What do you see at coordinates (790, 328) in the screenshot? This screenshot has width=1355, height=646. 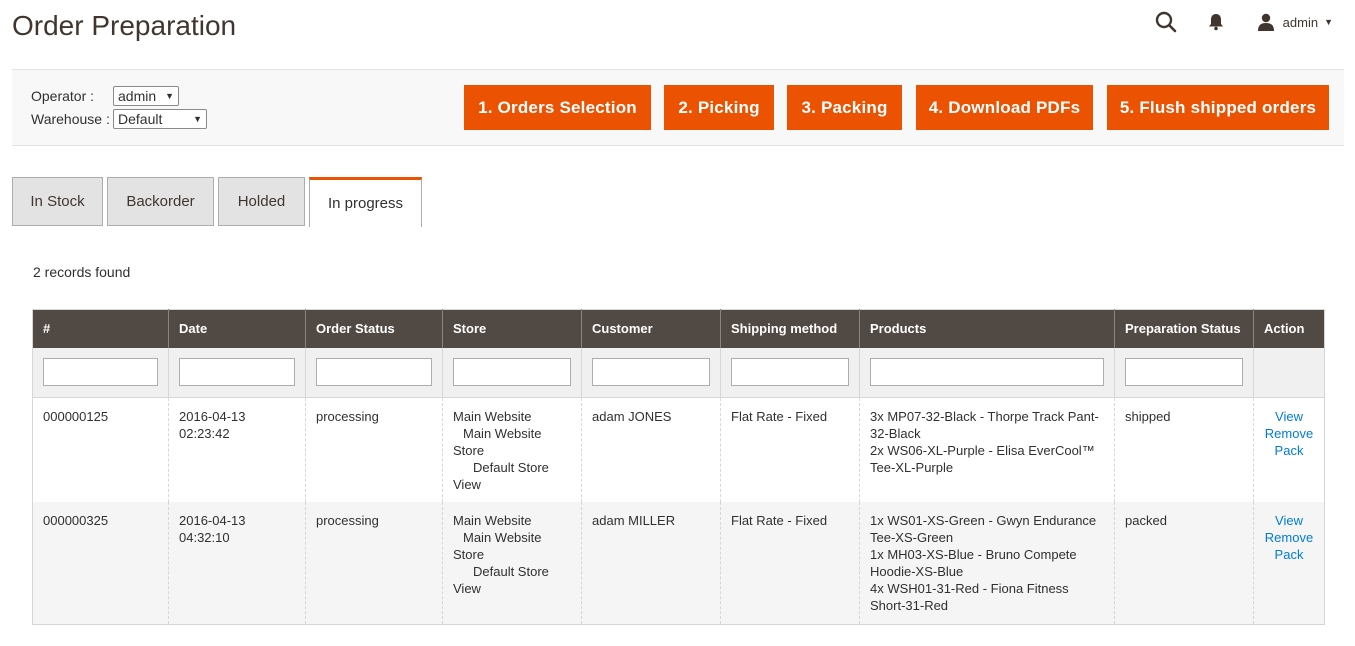 I see `column-header-shipping-method: Shipping method` at bounding box center [790, 328].